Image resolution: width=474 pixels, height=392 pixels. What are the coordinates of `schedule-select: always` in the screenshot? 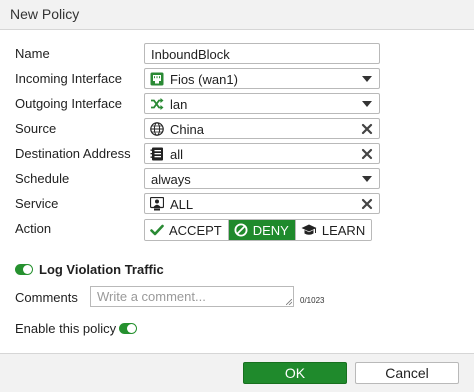 It's located at (262, 178).